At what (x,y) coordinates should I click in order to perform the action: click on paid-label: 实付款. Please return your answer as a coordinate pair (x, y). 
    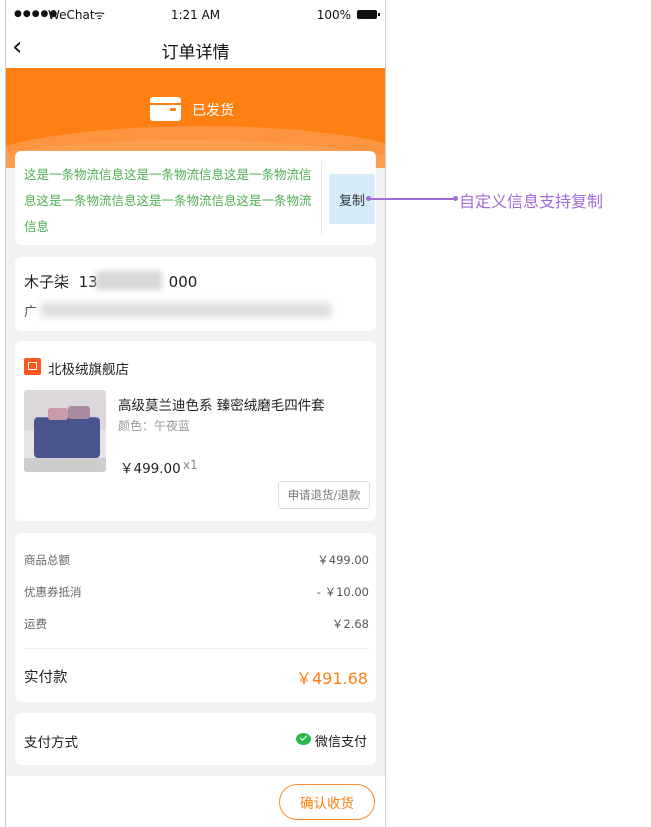
    Looking at the image, I should click on (46, 678).